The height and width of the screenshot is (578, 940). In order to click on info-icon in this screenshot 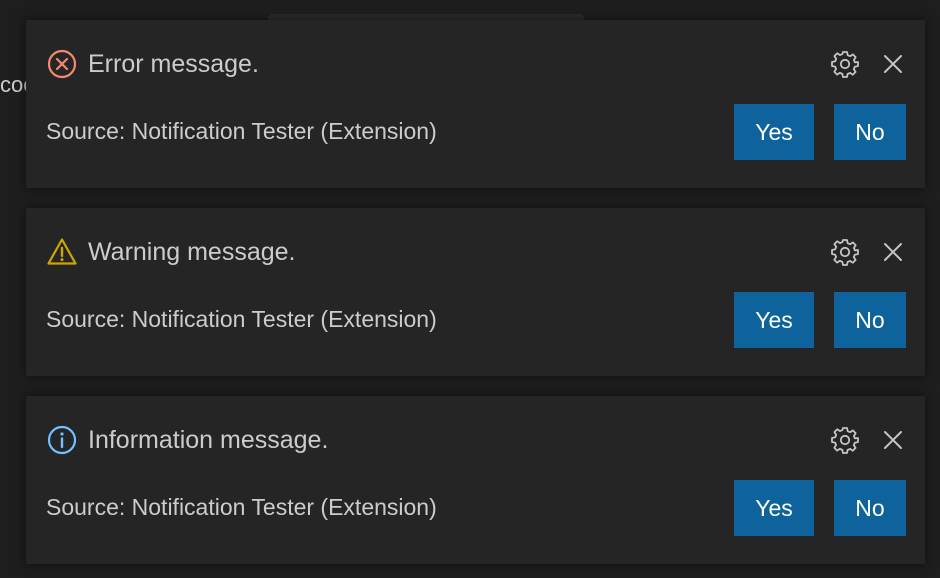, I will do `click(62, 440)`.